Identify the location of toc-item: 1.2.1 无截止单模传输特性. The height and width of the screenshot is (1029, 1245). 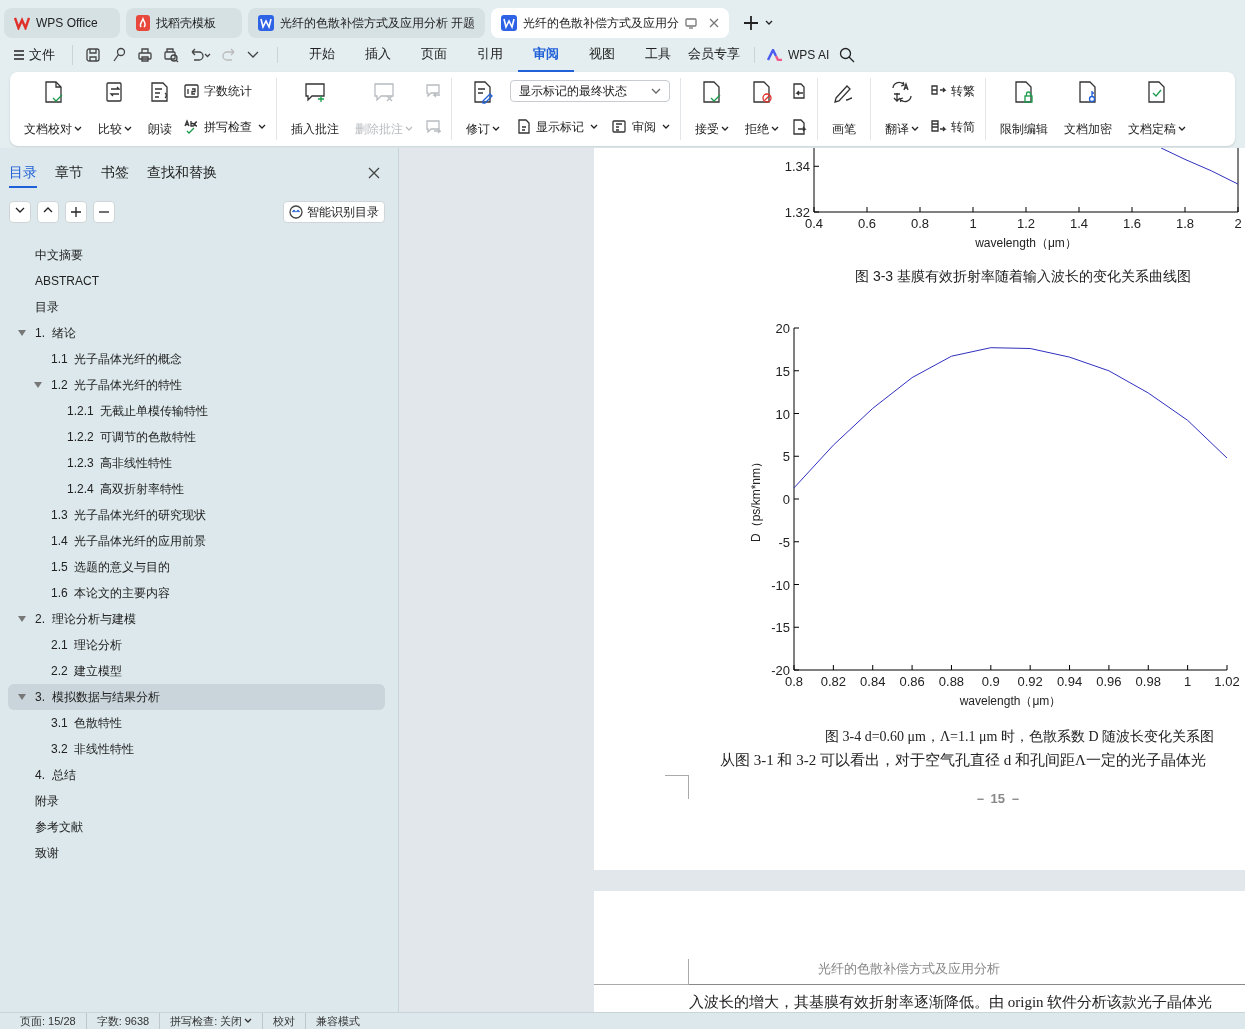
(196, 411).